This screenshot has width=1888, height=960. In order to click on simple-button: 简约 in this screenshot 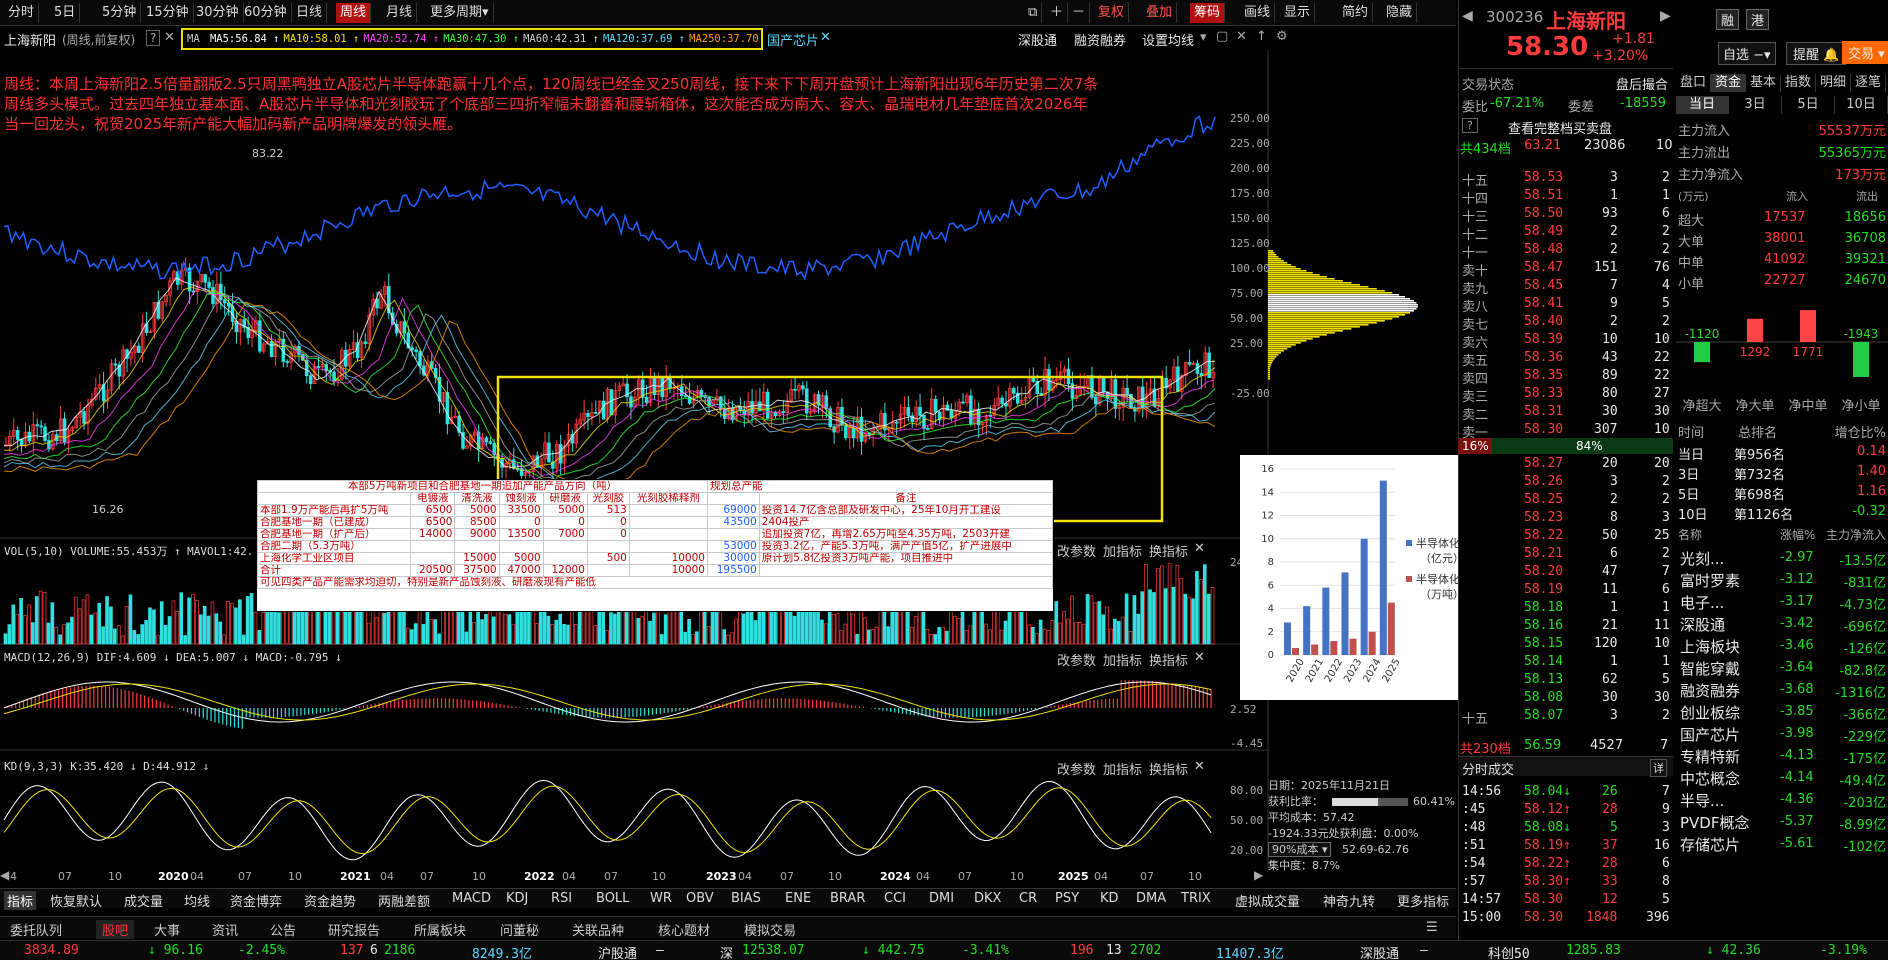, I will do `click(1356, 13)`.